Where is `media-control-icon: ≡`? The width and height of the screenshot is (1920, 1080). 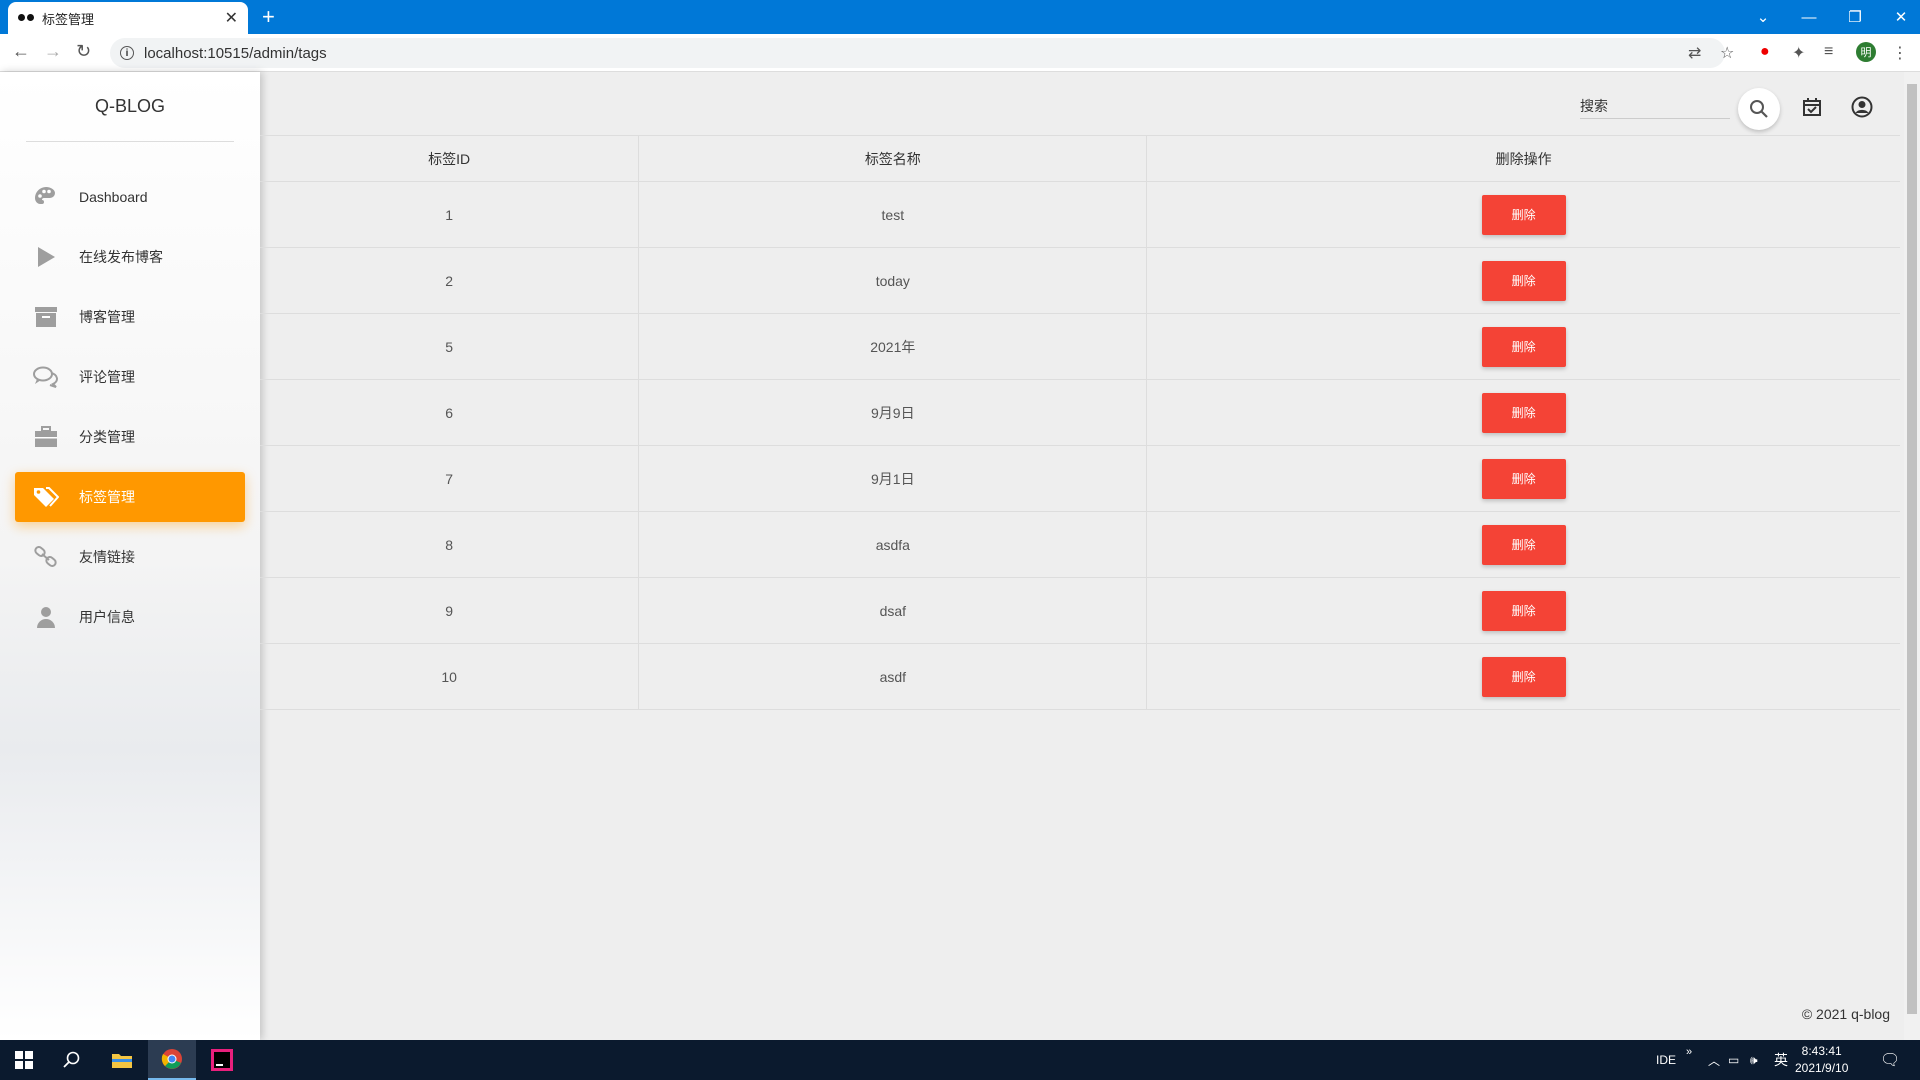
media-control-icon: ≡ is located at coordinates (1828, 52).